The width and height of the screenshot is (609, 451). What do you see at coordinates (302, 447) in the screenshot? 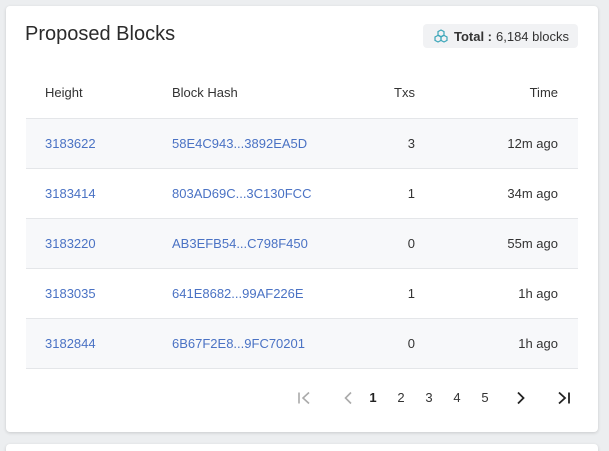
I see `next-card` at bounding box center [302, 447].